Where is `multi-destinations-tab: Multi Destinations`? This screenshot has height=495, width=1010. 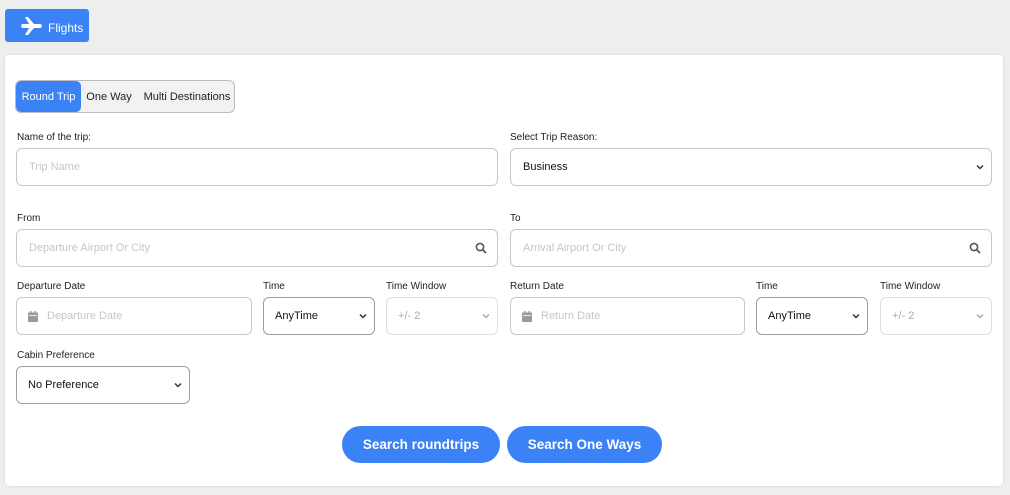 multi-destinations-tab: Multi Destinations is located at coordinates (187, 96).